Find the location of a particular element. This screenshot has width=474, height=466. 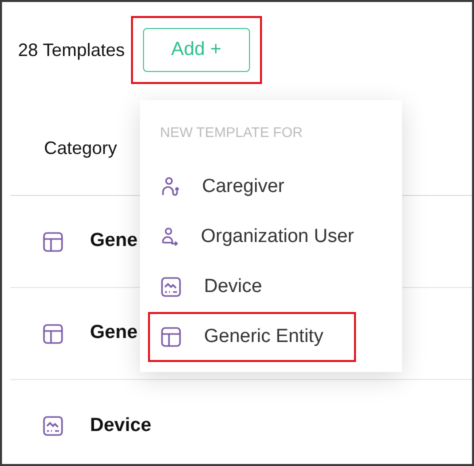

menu-item: Generic Entity is located at coordinates (252, 337).